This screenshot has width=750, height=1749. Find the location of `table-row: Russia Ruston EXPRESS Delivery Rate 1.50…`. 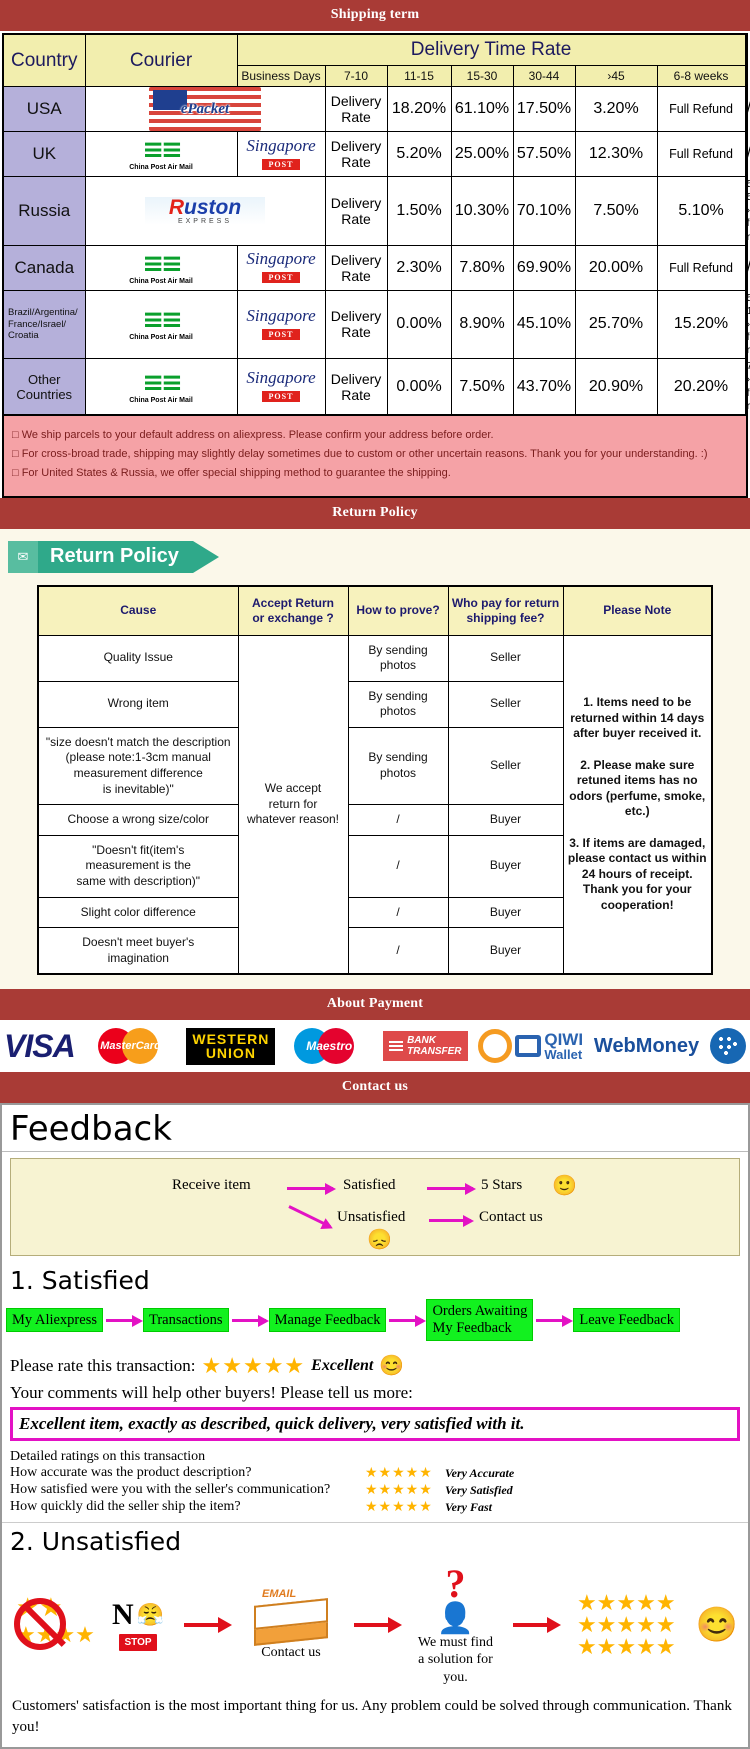

table-row: Russia Ruston EXPRESS Delivery Rate 1.50… is located at coordinates (376, 211).